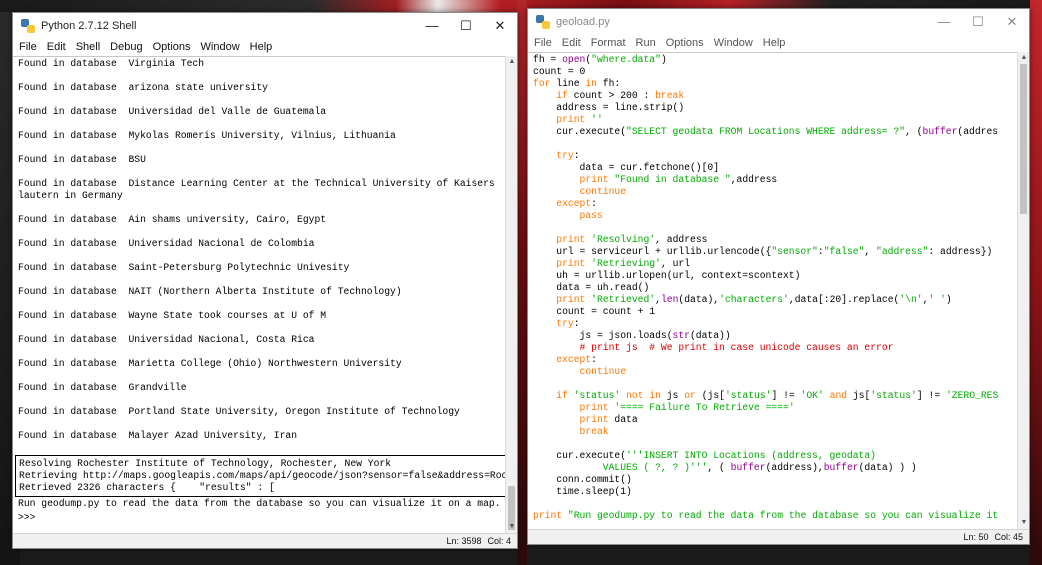 This screenshot has height=565, width=1042. Describe the element at coordinates (511, 294) in the screenshot. I see `shell-scrollbar: ▲ ▼` at that location.